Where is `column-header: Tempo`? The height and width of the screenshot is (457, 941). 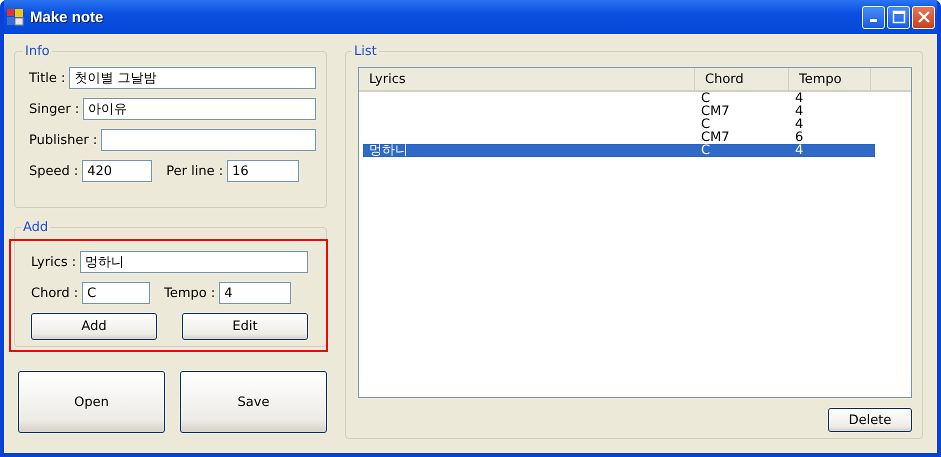 column-header: Tempo is located at coordinates (830, 79).